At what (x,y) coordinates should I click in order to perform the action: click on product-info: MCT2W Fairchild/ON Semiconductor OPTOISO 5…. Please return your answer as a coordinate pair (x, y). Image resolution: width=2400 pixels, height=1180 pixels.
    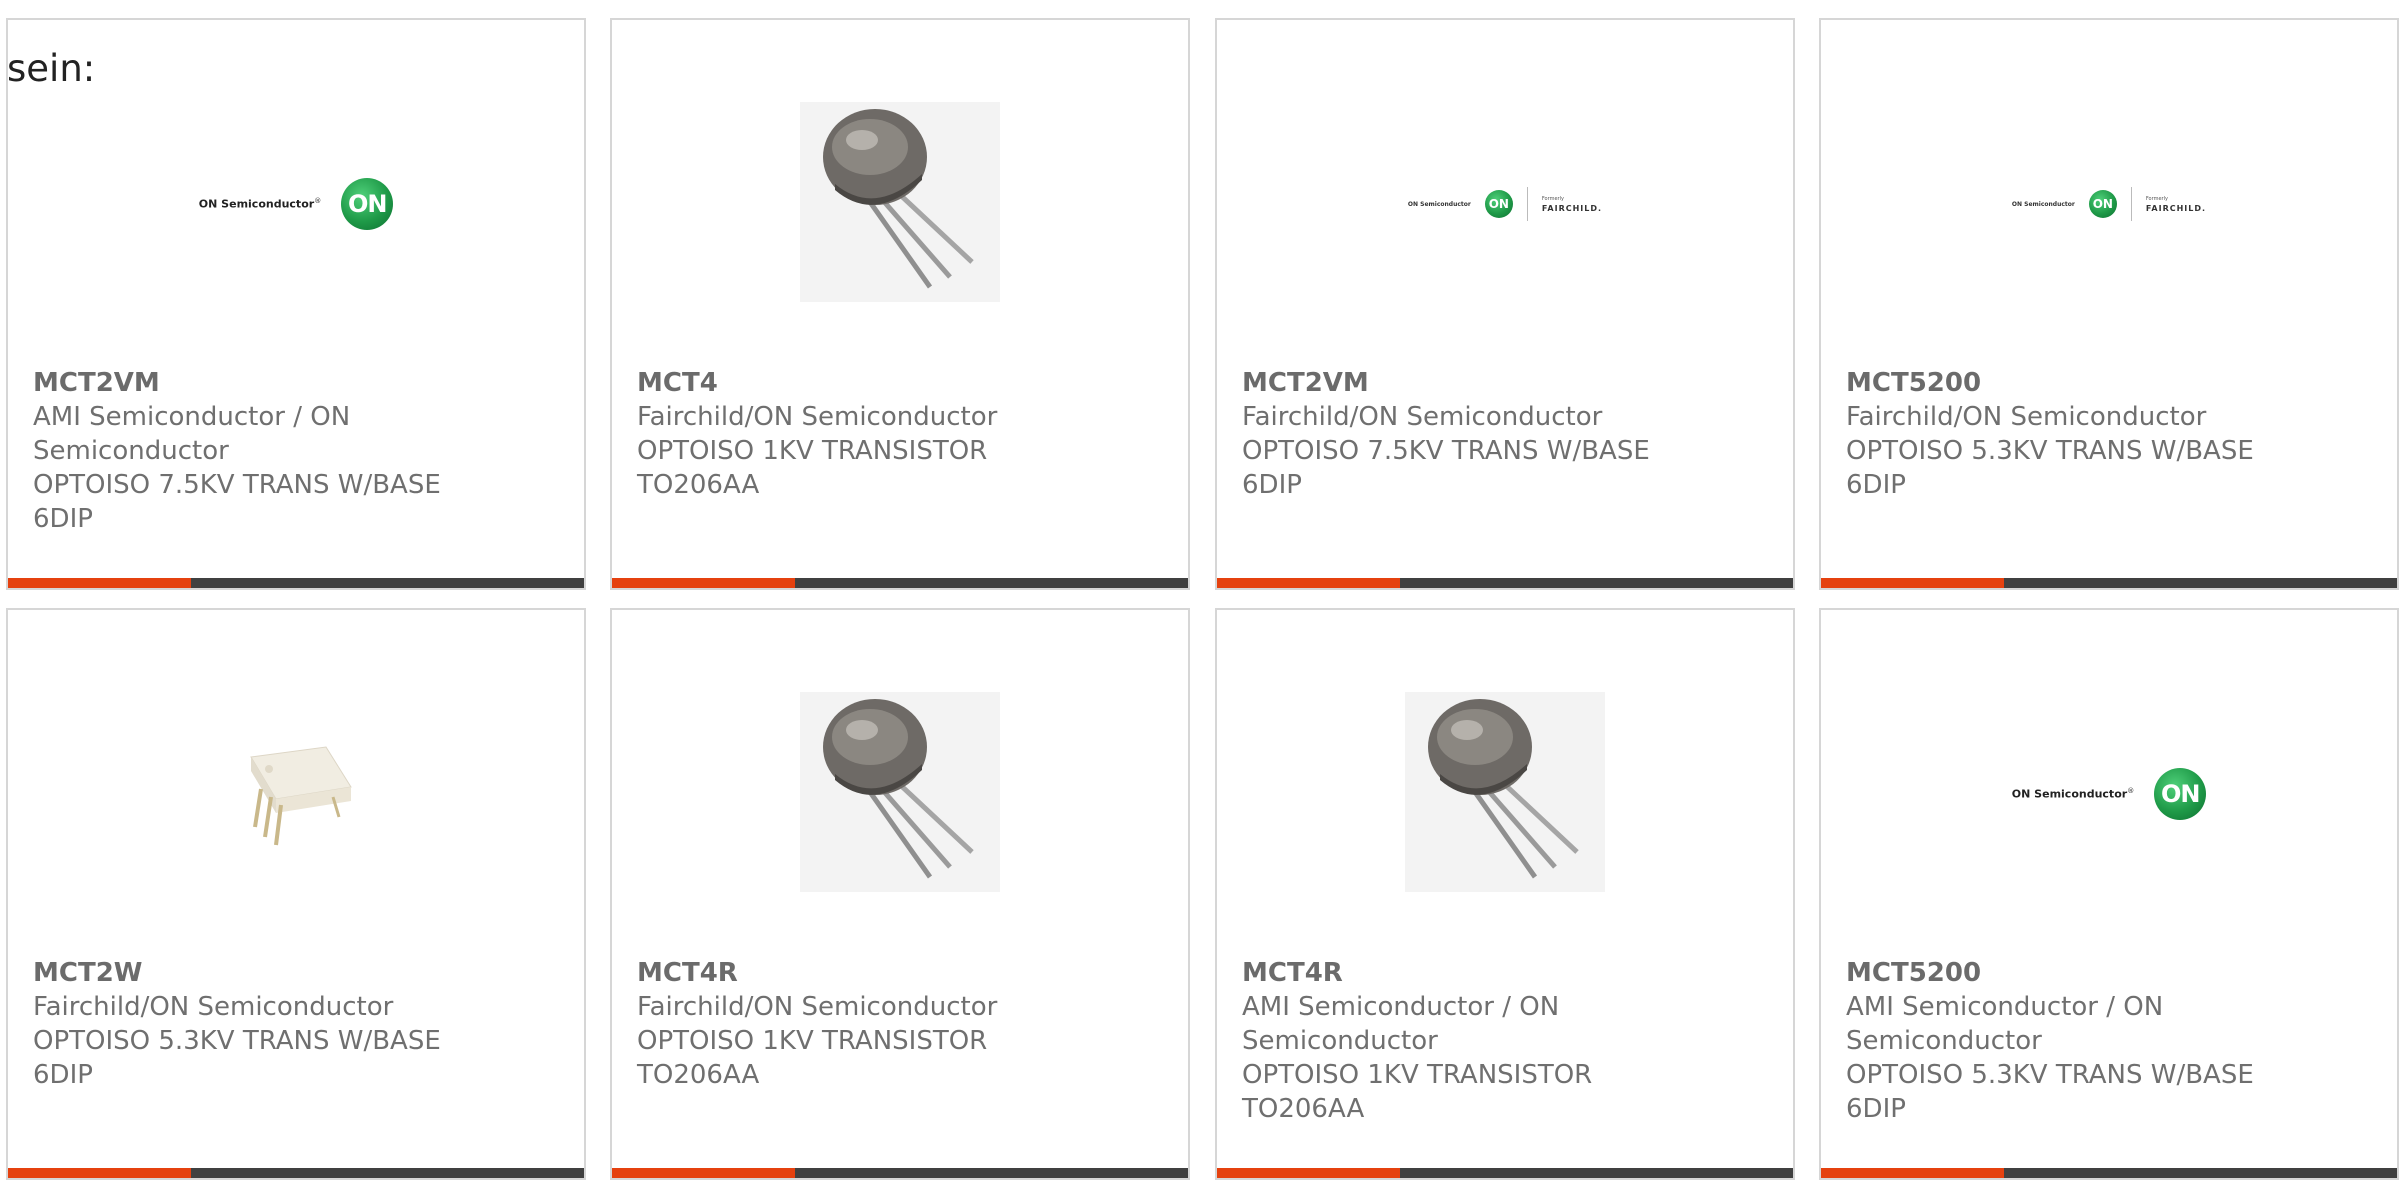
    Looking at the image, I should click on (298, 1024).